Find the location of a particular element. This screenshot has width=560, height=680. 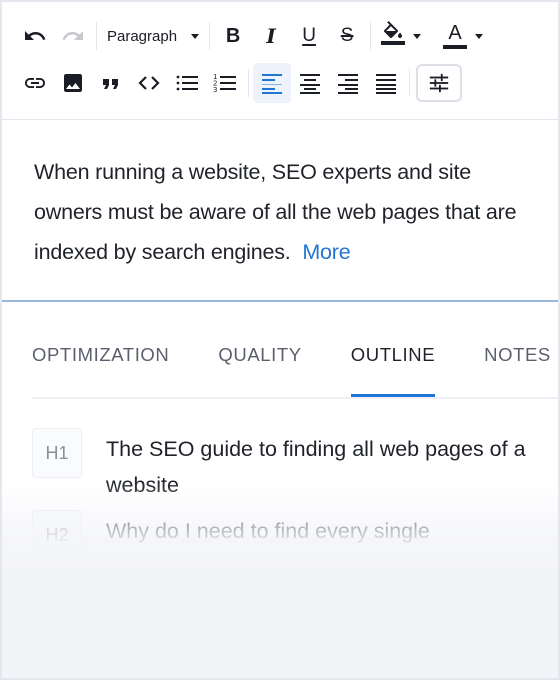

tabs-divider is located at coordinates (295, 398).